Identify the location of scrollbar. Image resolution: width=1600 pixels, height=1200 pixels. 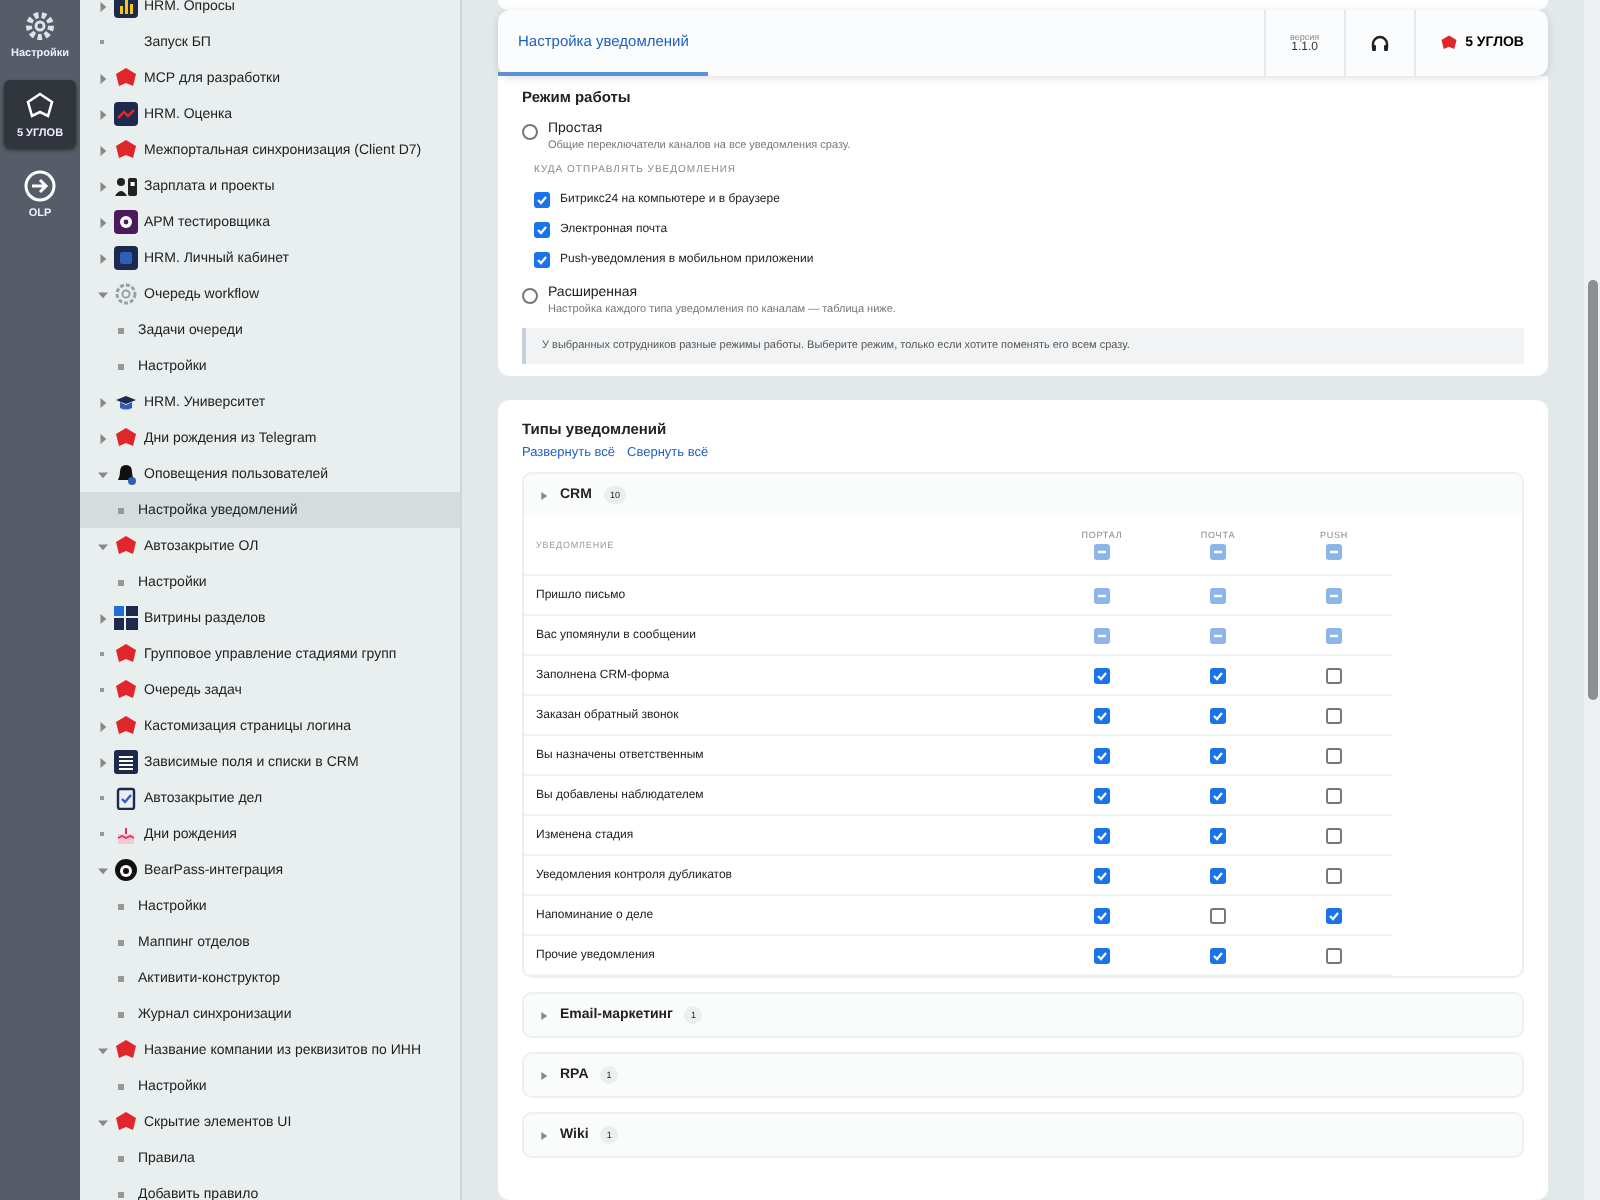
(1592, 600).